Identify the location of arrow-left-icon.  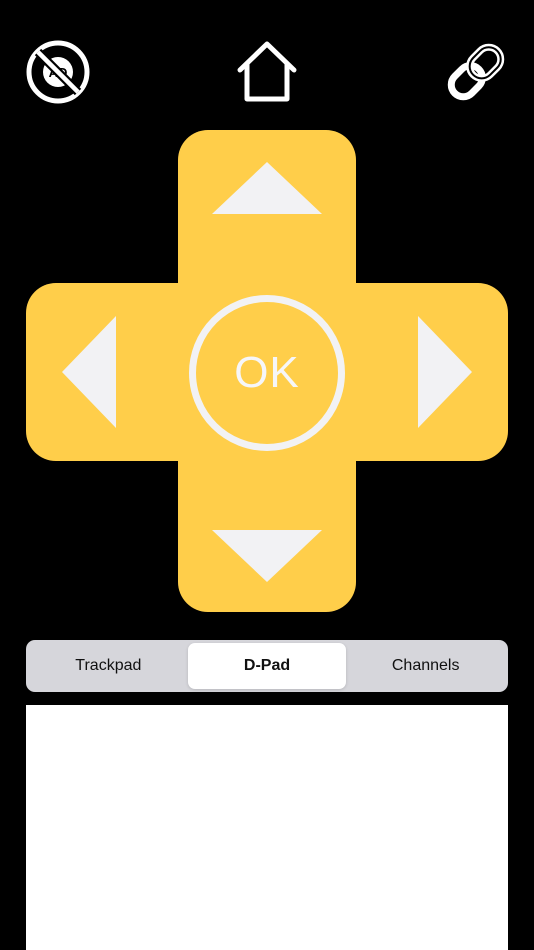
(89, 372).